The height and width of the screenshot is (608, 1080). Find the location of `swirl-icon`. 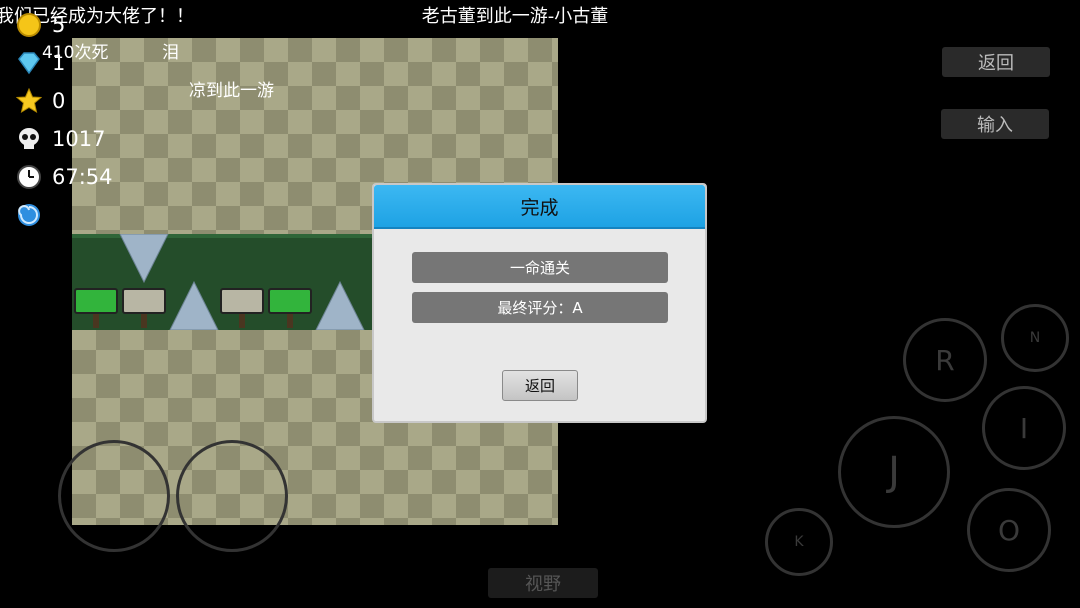

swirl-icon is located at coordinates (29, 215).